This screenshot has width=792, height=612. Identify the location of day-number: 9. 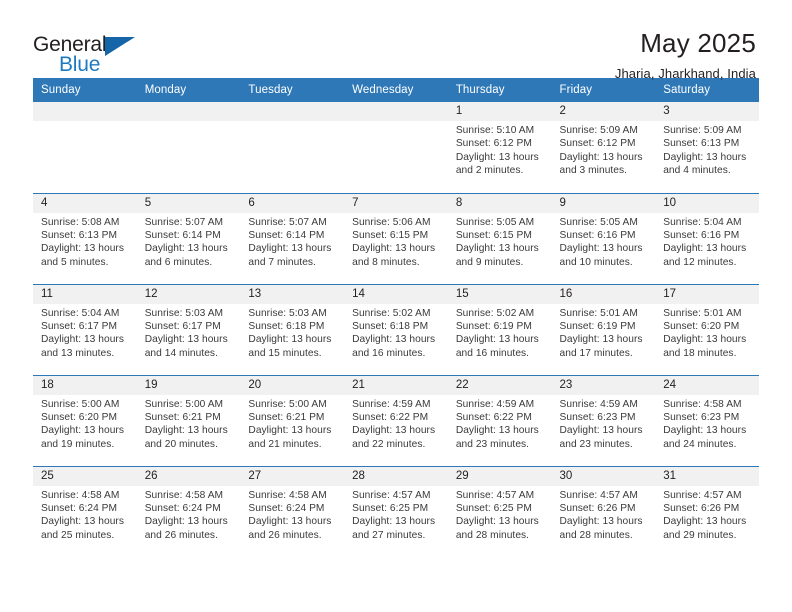
(603, 203).